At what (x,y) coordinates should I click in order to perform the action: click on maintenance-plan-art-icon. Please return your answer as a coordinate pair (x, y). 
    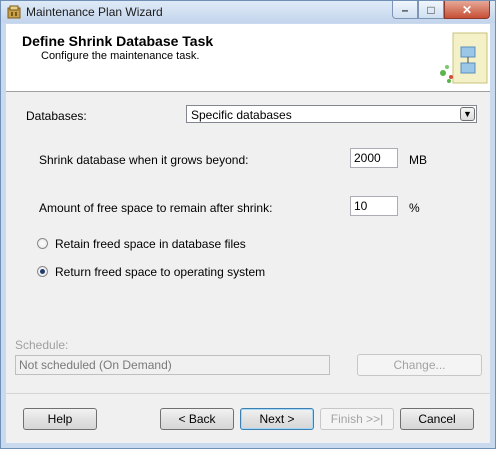
    Looking at the image, I should click on (464, 58).